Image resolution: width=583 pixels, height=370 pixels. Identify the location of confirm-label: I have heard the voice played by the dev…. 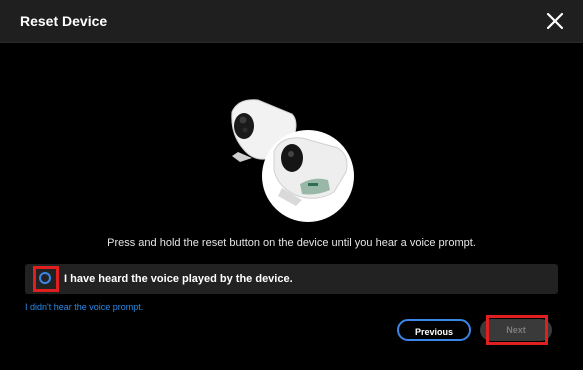
(178, 279).